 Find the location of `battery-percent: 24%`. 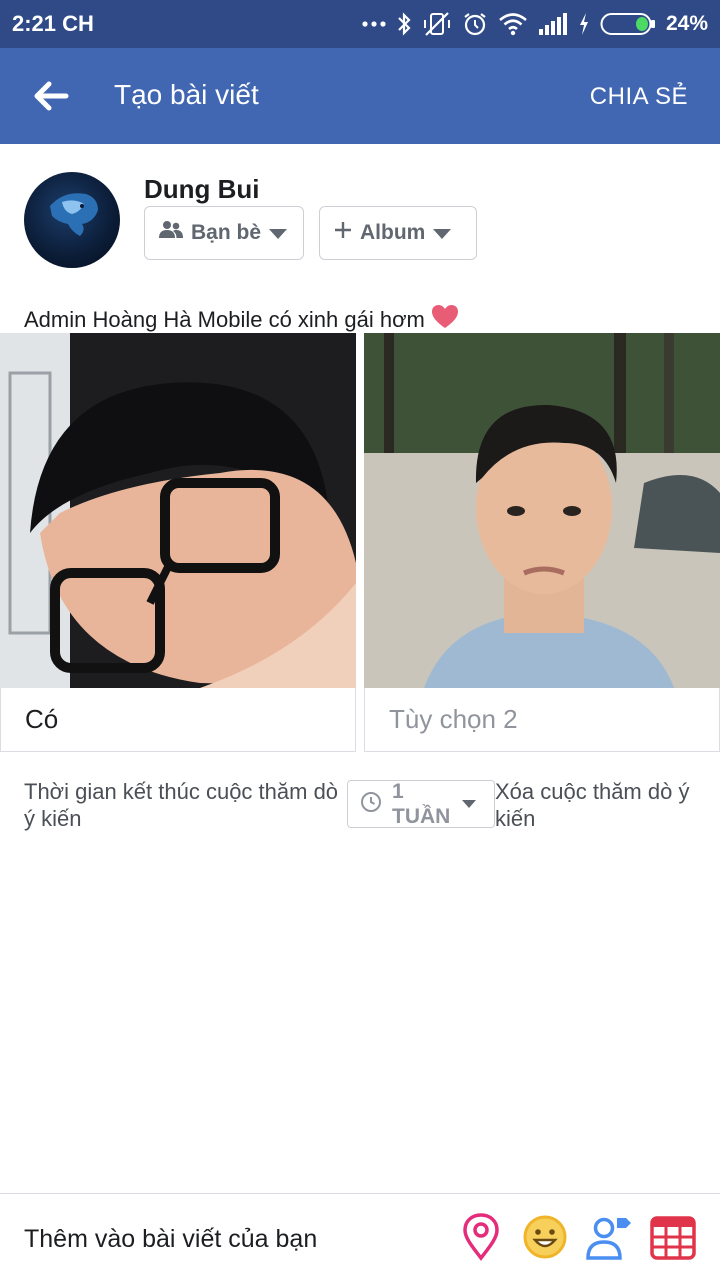

battery-percent: 24% is located at coordinates (686, 23).